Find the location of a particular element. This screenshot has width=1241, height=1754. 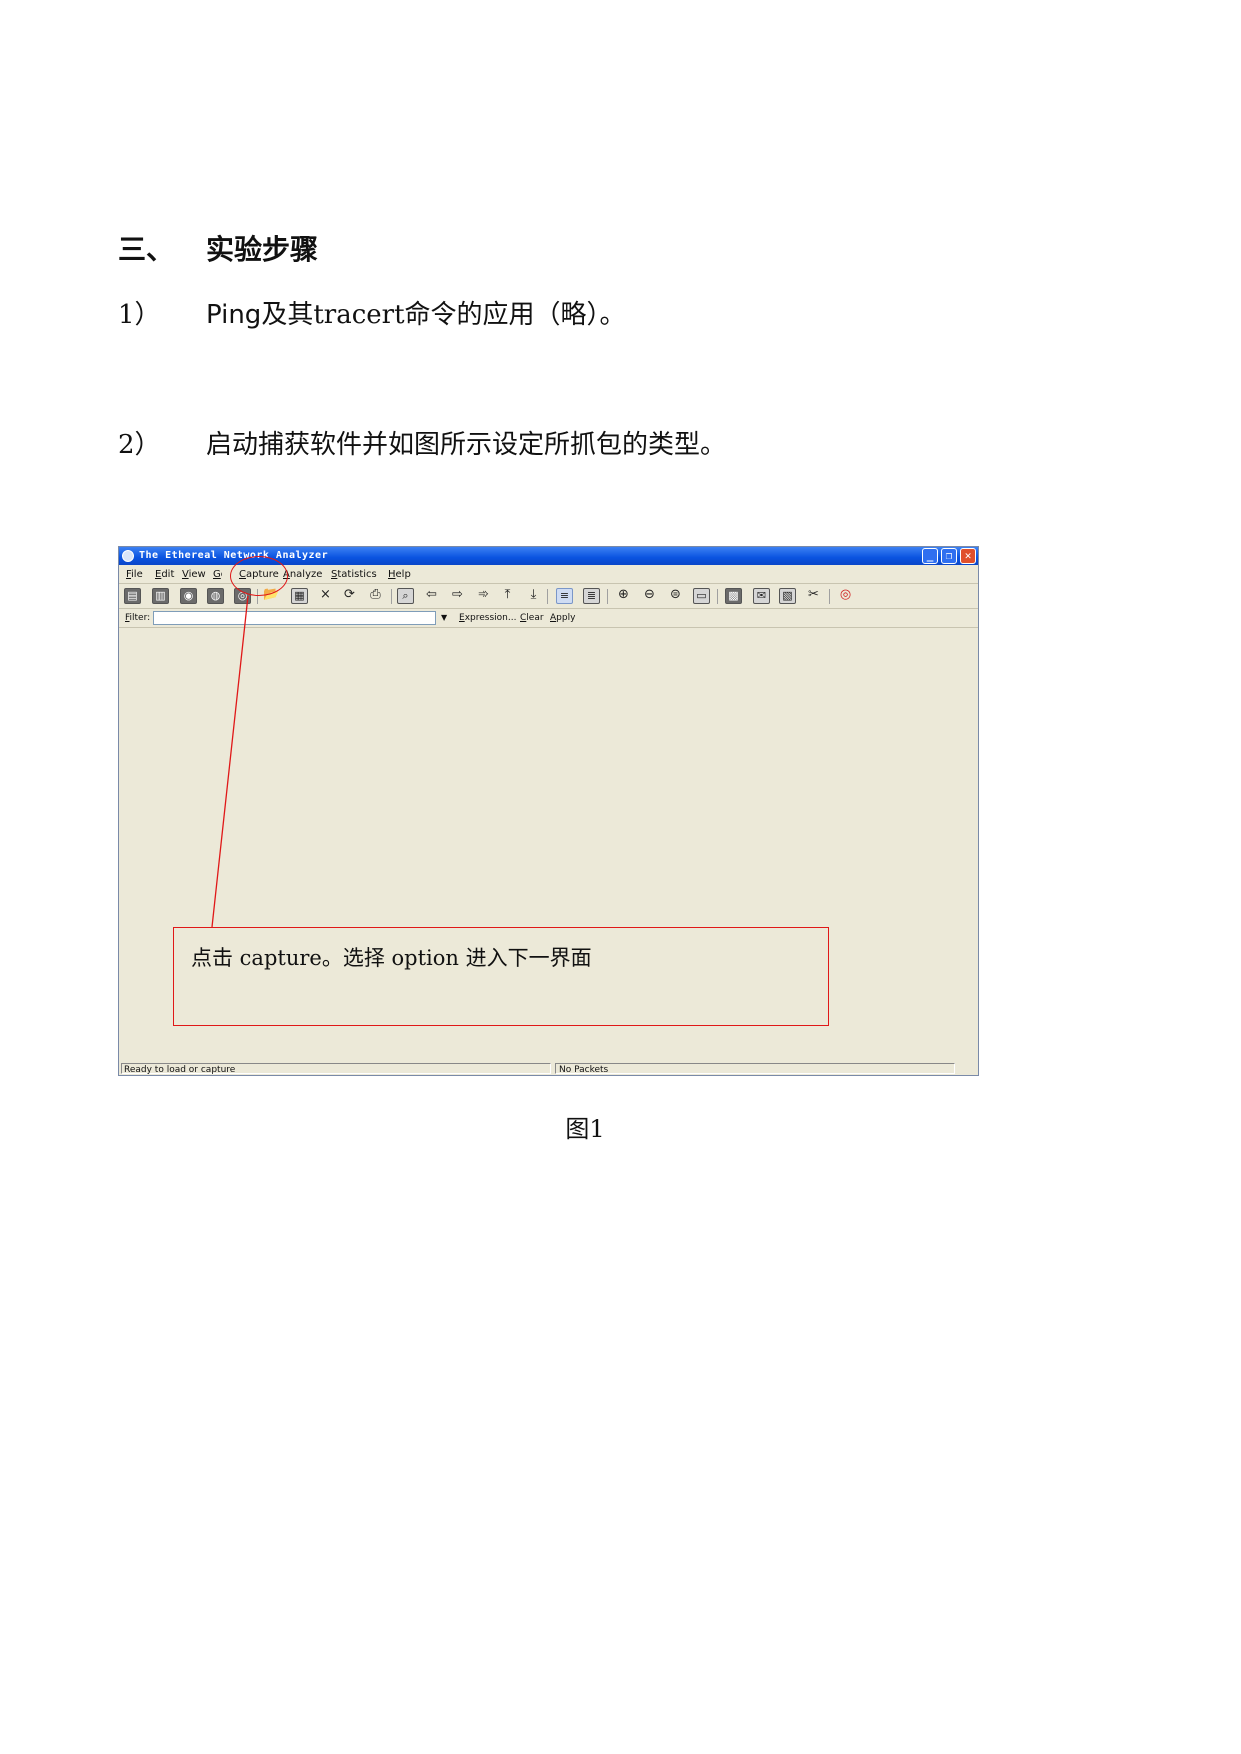

annotation-text: 点击 capture。选择 option 进入下一界面 is located at coordinates (391, 958).